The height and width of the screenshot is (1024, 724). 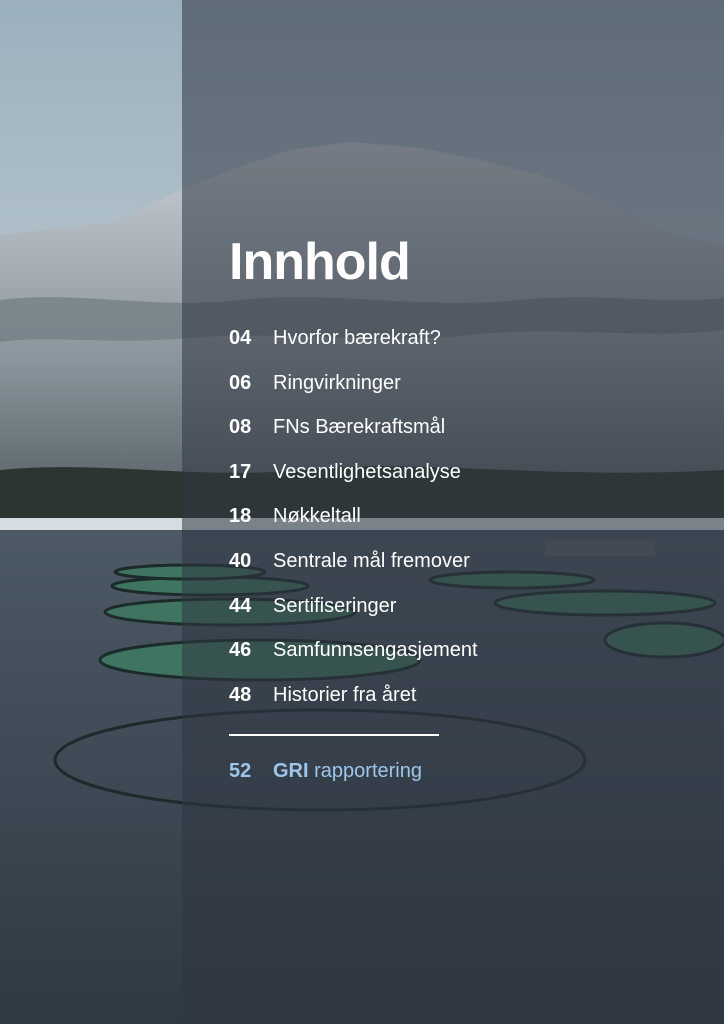 What do you see at coordinates (357, 338) in the screenshot?
I see `toc-label: Hvorfor bærekraft?` at bounding box center [357, 338].